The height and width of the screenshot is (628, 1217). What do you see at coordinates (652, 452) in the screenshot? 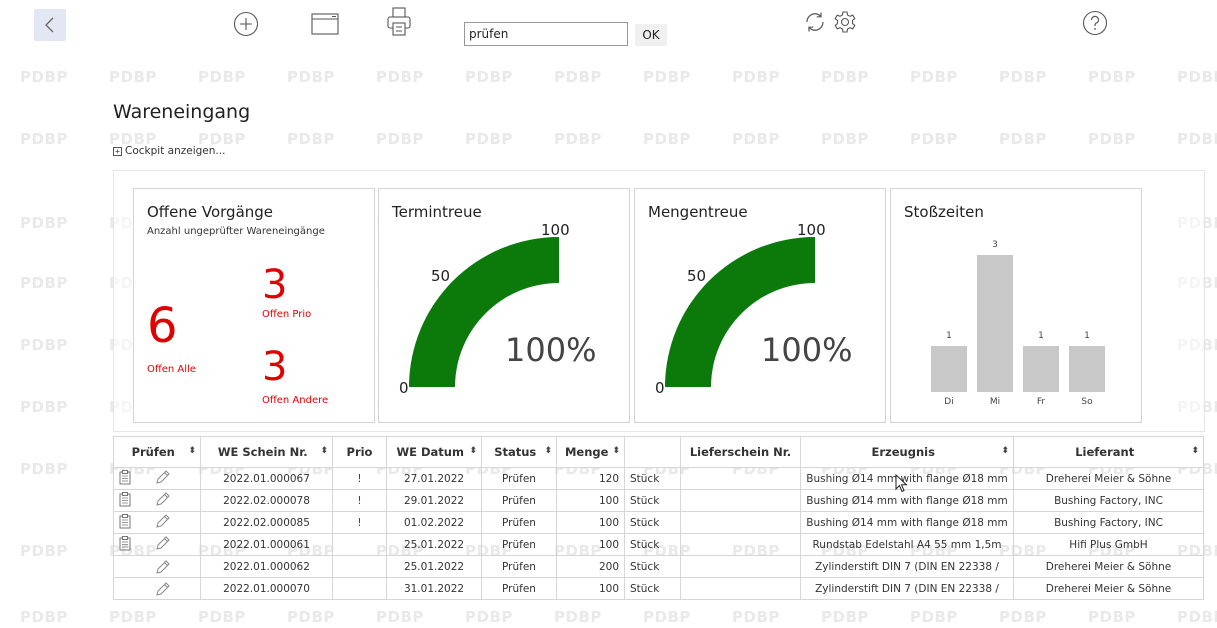
I see `header-einheit` at bounding box center [652, 452].